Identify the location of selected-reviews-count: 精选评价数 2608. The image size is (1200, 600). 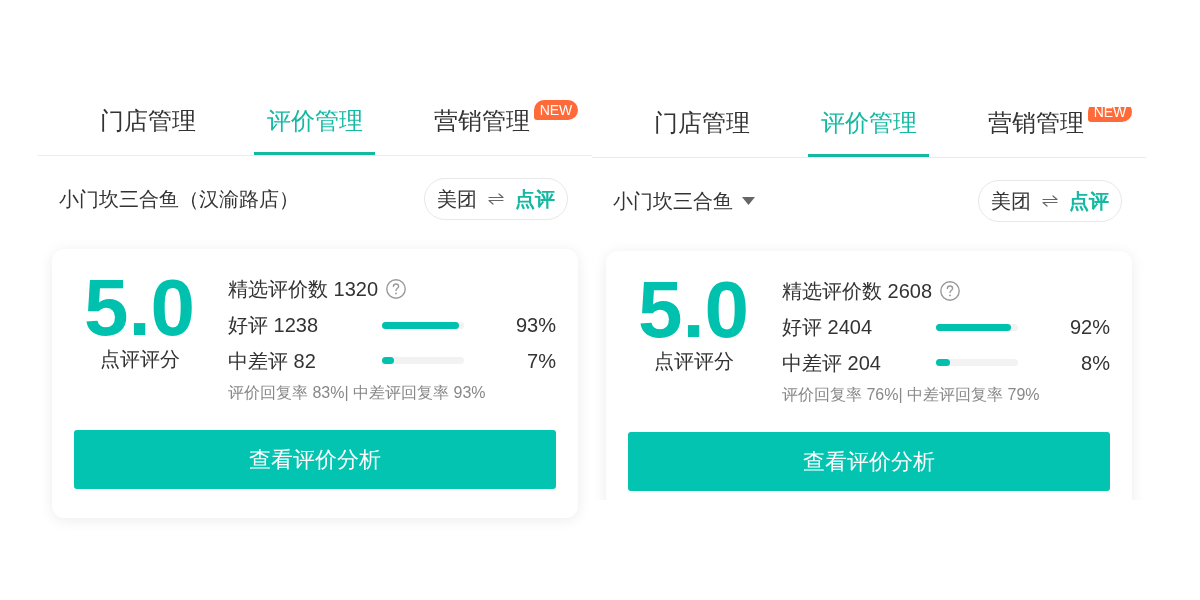
(857, 291).